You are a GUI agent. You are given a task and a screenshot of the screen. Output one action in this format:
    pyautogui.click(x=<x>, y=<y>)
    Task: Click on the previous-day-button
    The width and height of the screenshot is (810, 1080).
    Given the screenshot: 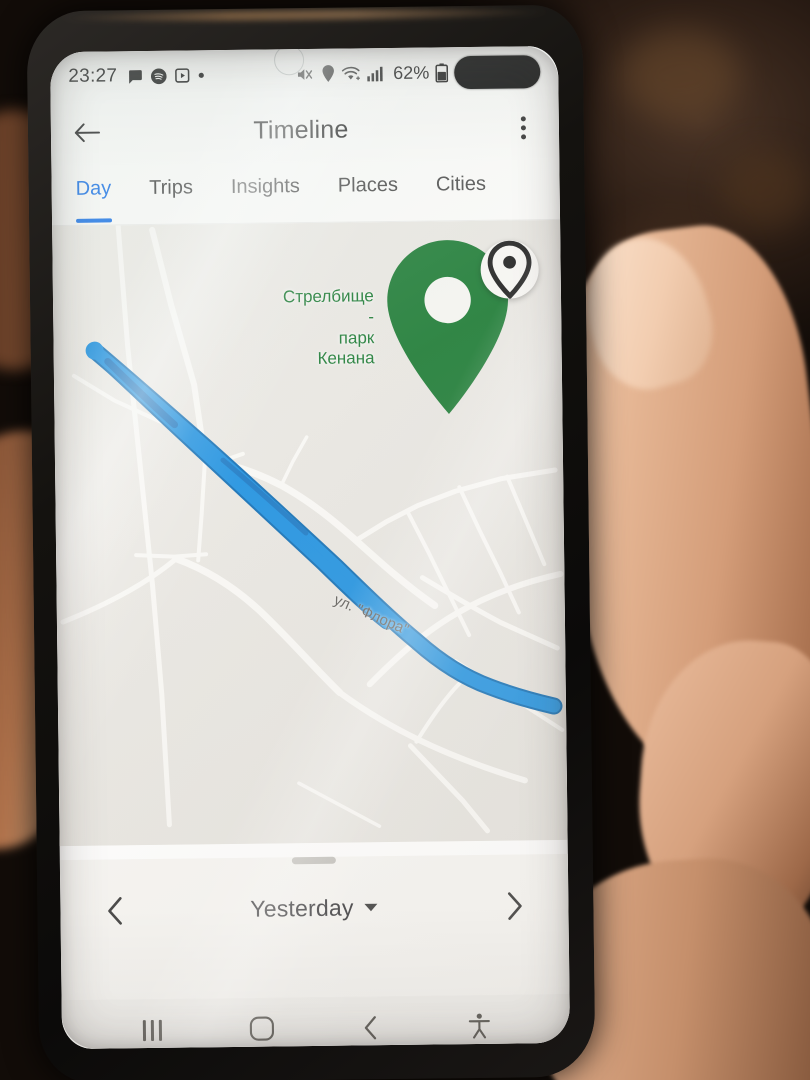 What is the action you would take?
    pyautogui.click(x=114, y=910)
    